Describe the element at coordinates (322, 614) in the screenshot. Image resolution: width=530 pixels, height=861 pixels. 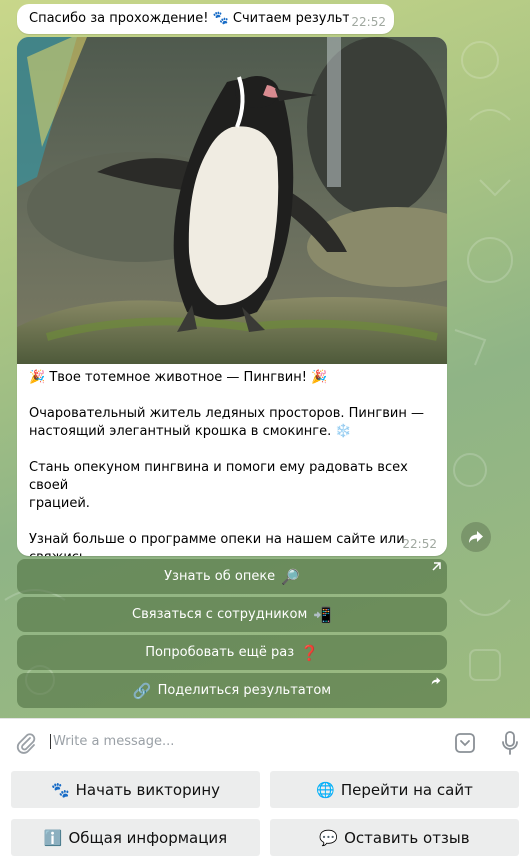
I see `phone-icon: 📲` at that location.